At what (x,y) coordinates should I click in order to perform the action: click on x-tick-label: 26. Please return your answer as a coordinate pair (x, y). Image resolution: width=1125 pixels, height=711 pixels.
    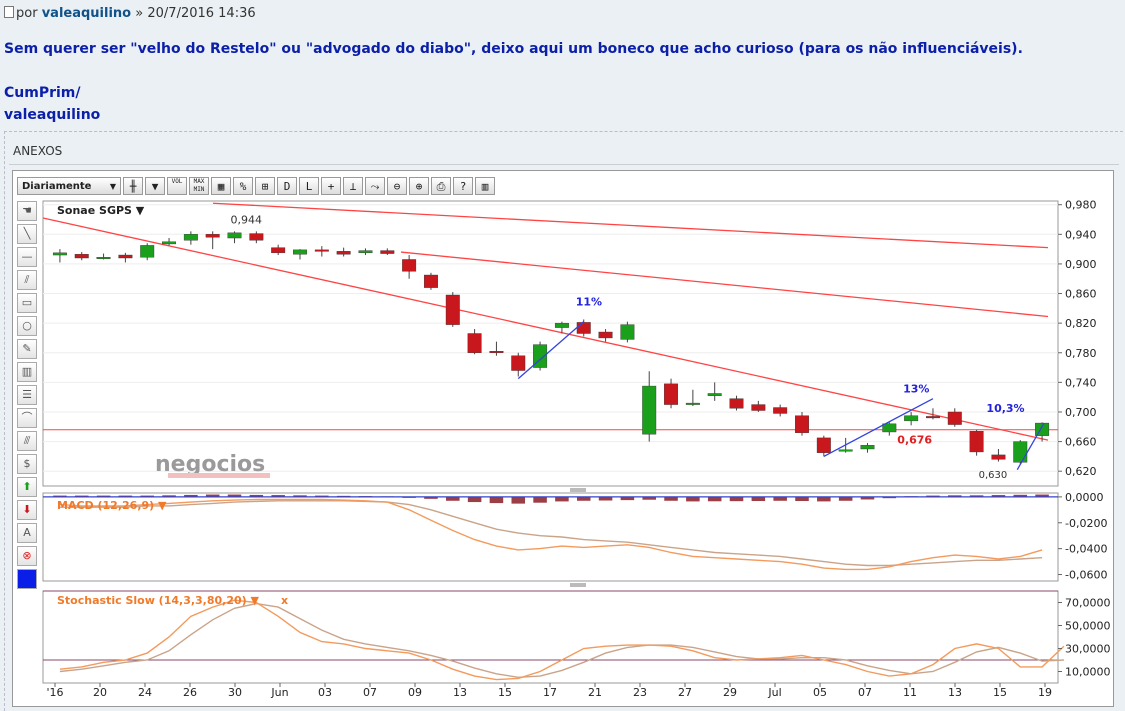
    Looking at the image, I should click on (190, 692).